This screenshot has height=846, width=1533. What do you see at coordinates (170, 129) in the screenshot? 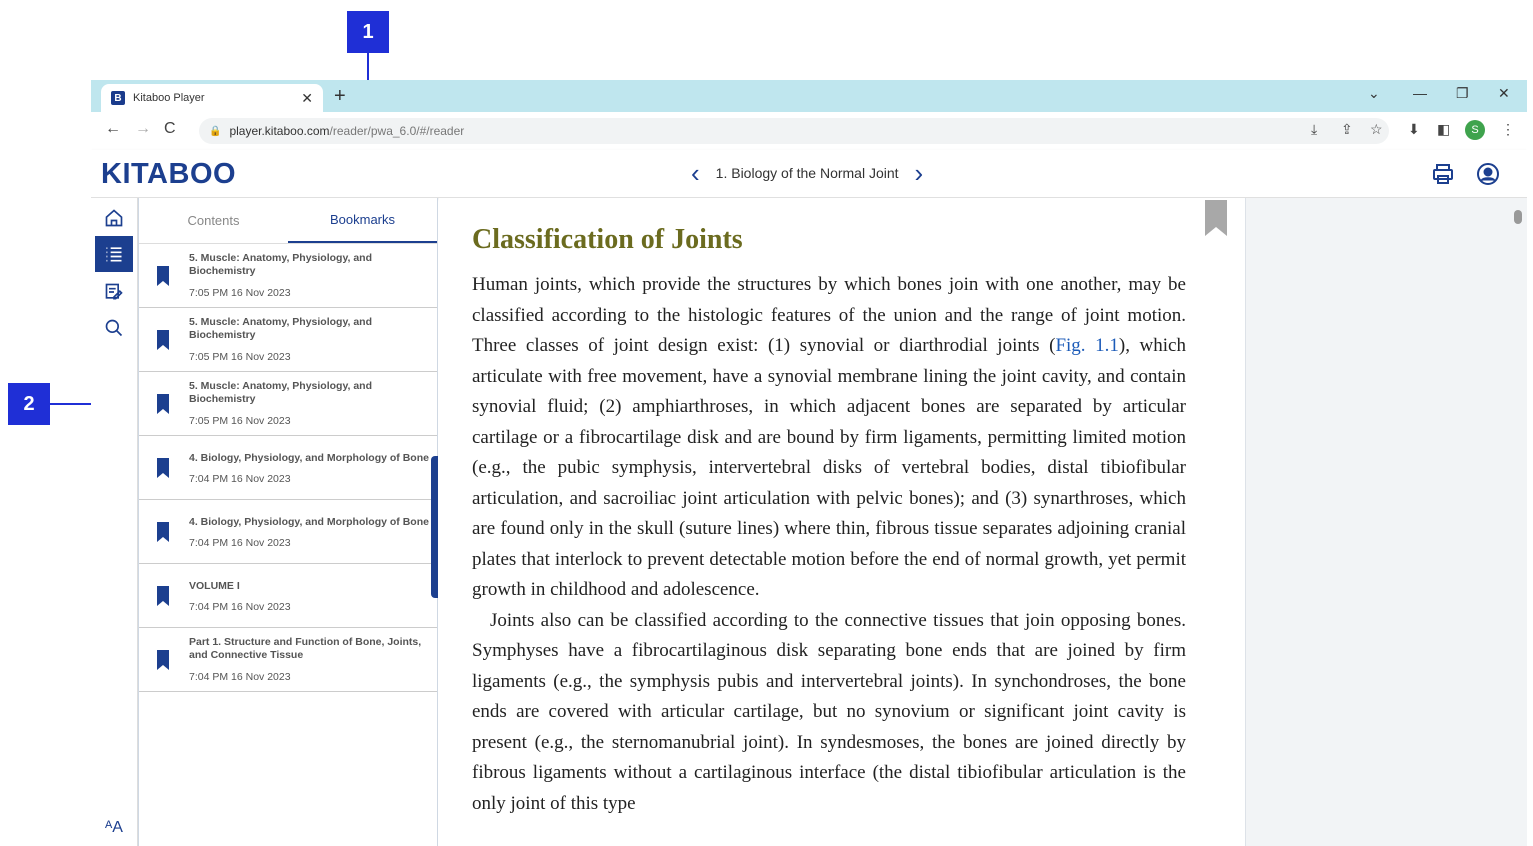
I see `reload-icon: C` at bounding box center [170, 129].